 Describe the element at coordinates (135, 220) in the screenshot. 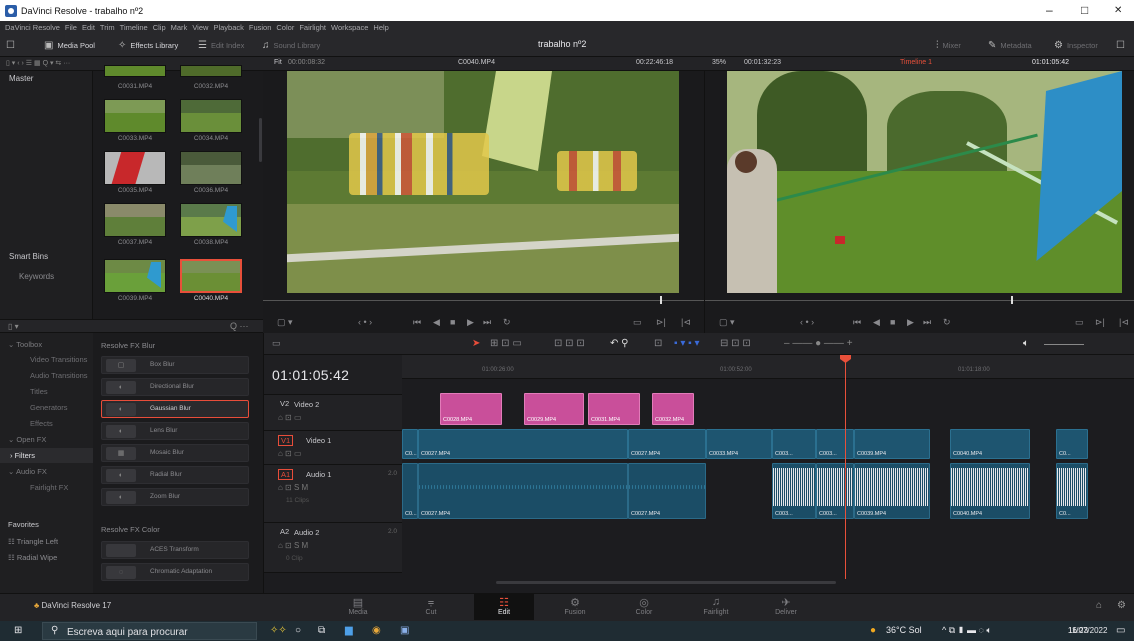

I see `clip-thumb-c0037` at that location.